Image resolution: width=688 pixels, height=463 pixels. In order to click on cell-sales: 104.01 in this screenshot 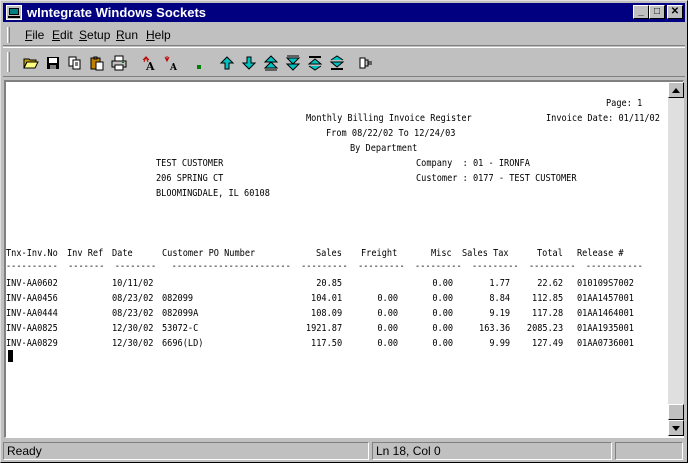, I will do `click(326, 298)`.